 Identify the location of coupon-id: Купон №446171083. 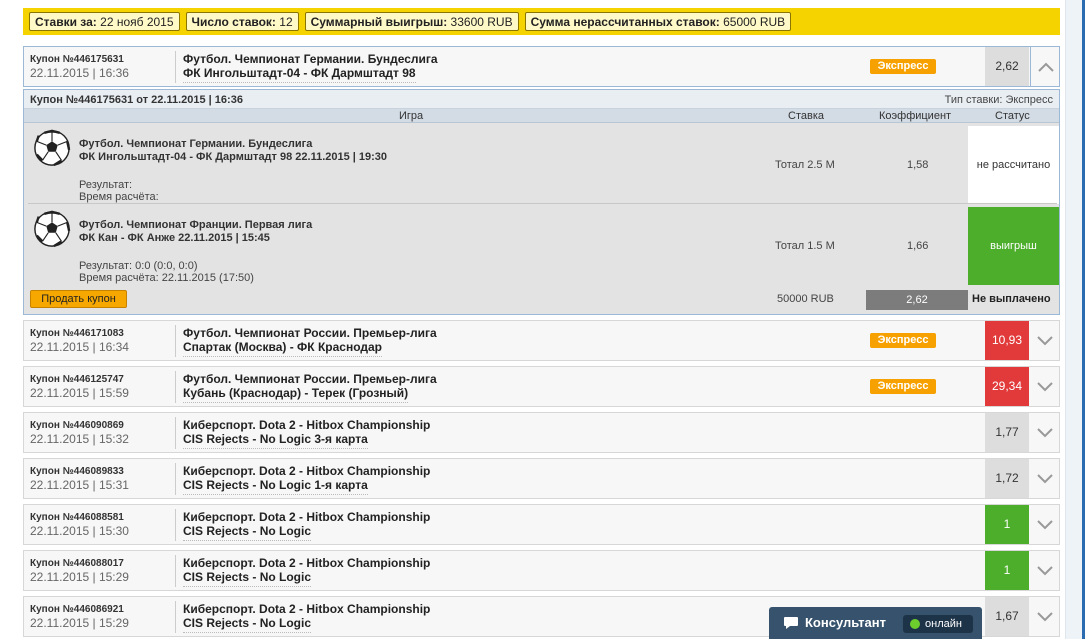
(77, 333).